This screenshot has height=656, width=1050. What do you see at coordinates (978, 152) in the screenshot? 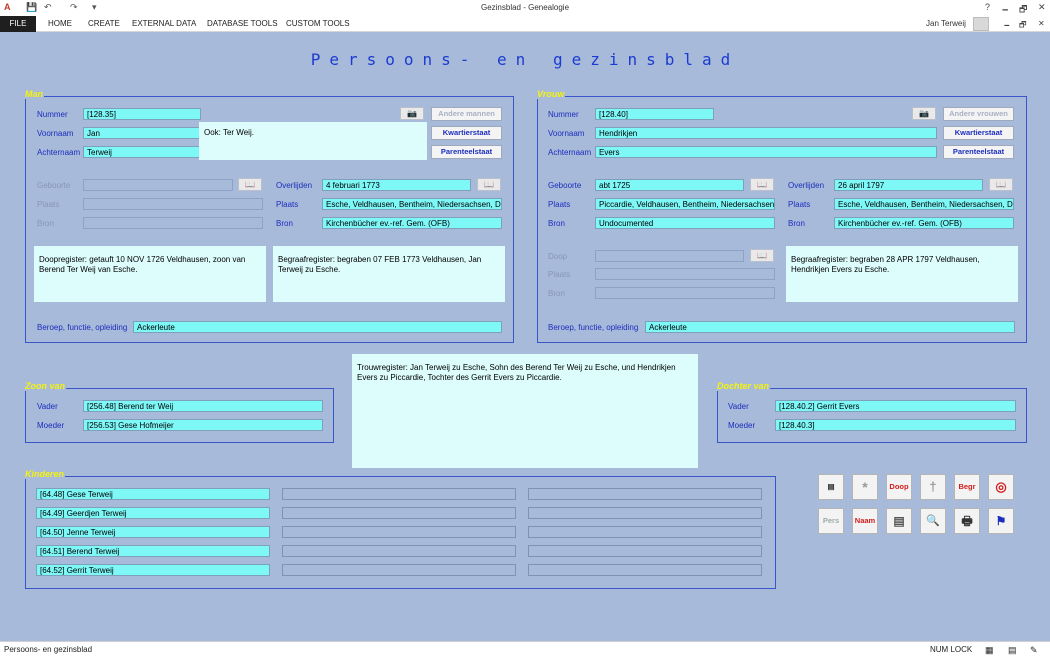
I see `vrouw-parenteelstaat-button: Parenteelstaat` at bounding box center [978, 152].